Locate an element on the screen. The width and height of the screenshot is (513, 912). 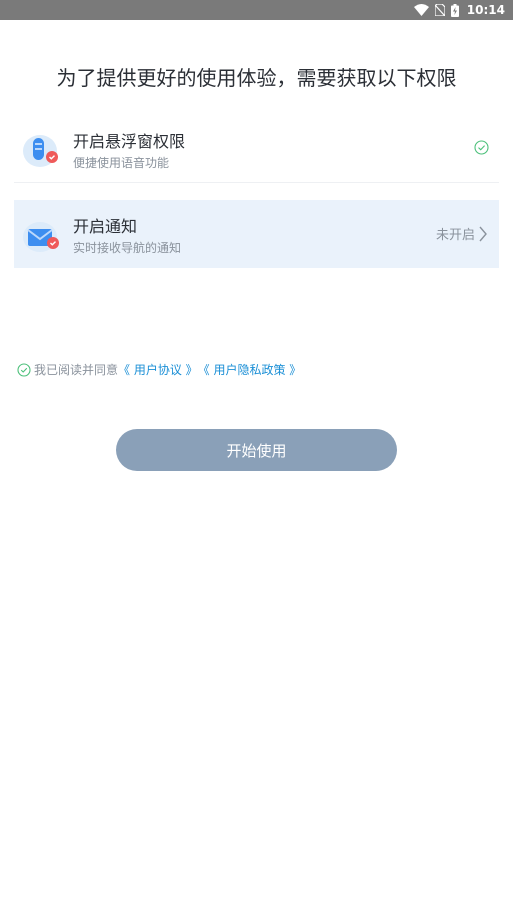
user-agreement-link: 《 用户协议 》 is located at coordinates (158, 369).